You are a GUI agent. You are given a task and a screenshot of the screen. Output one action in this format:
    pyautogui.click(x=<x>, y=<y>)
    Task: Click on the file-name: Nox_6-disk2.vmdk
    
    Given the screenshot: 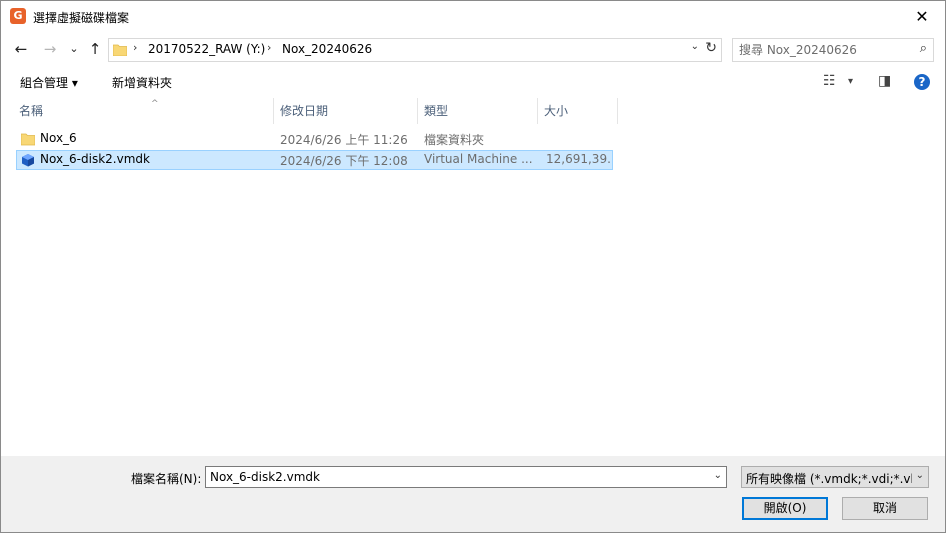 What is the action you would take?
    pyautogui.click(x=95, y=159)
    